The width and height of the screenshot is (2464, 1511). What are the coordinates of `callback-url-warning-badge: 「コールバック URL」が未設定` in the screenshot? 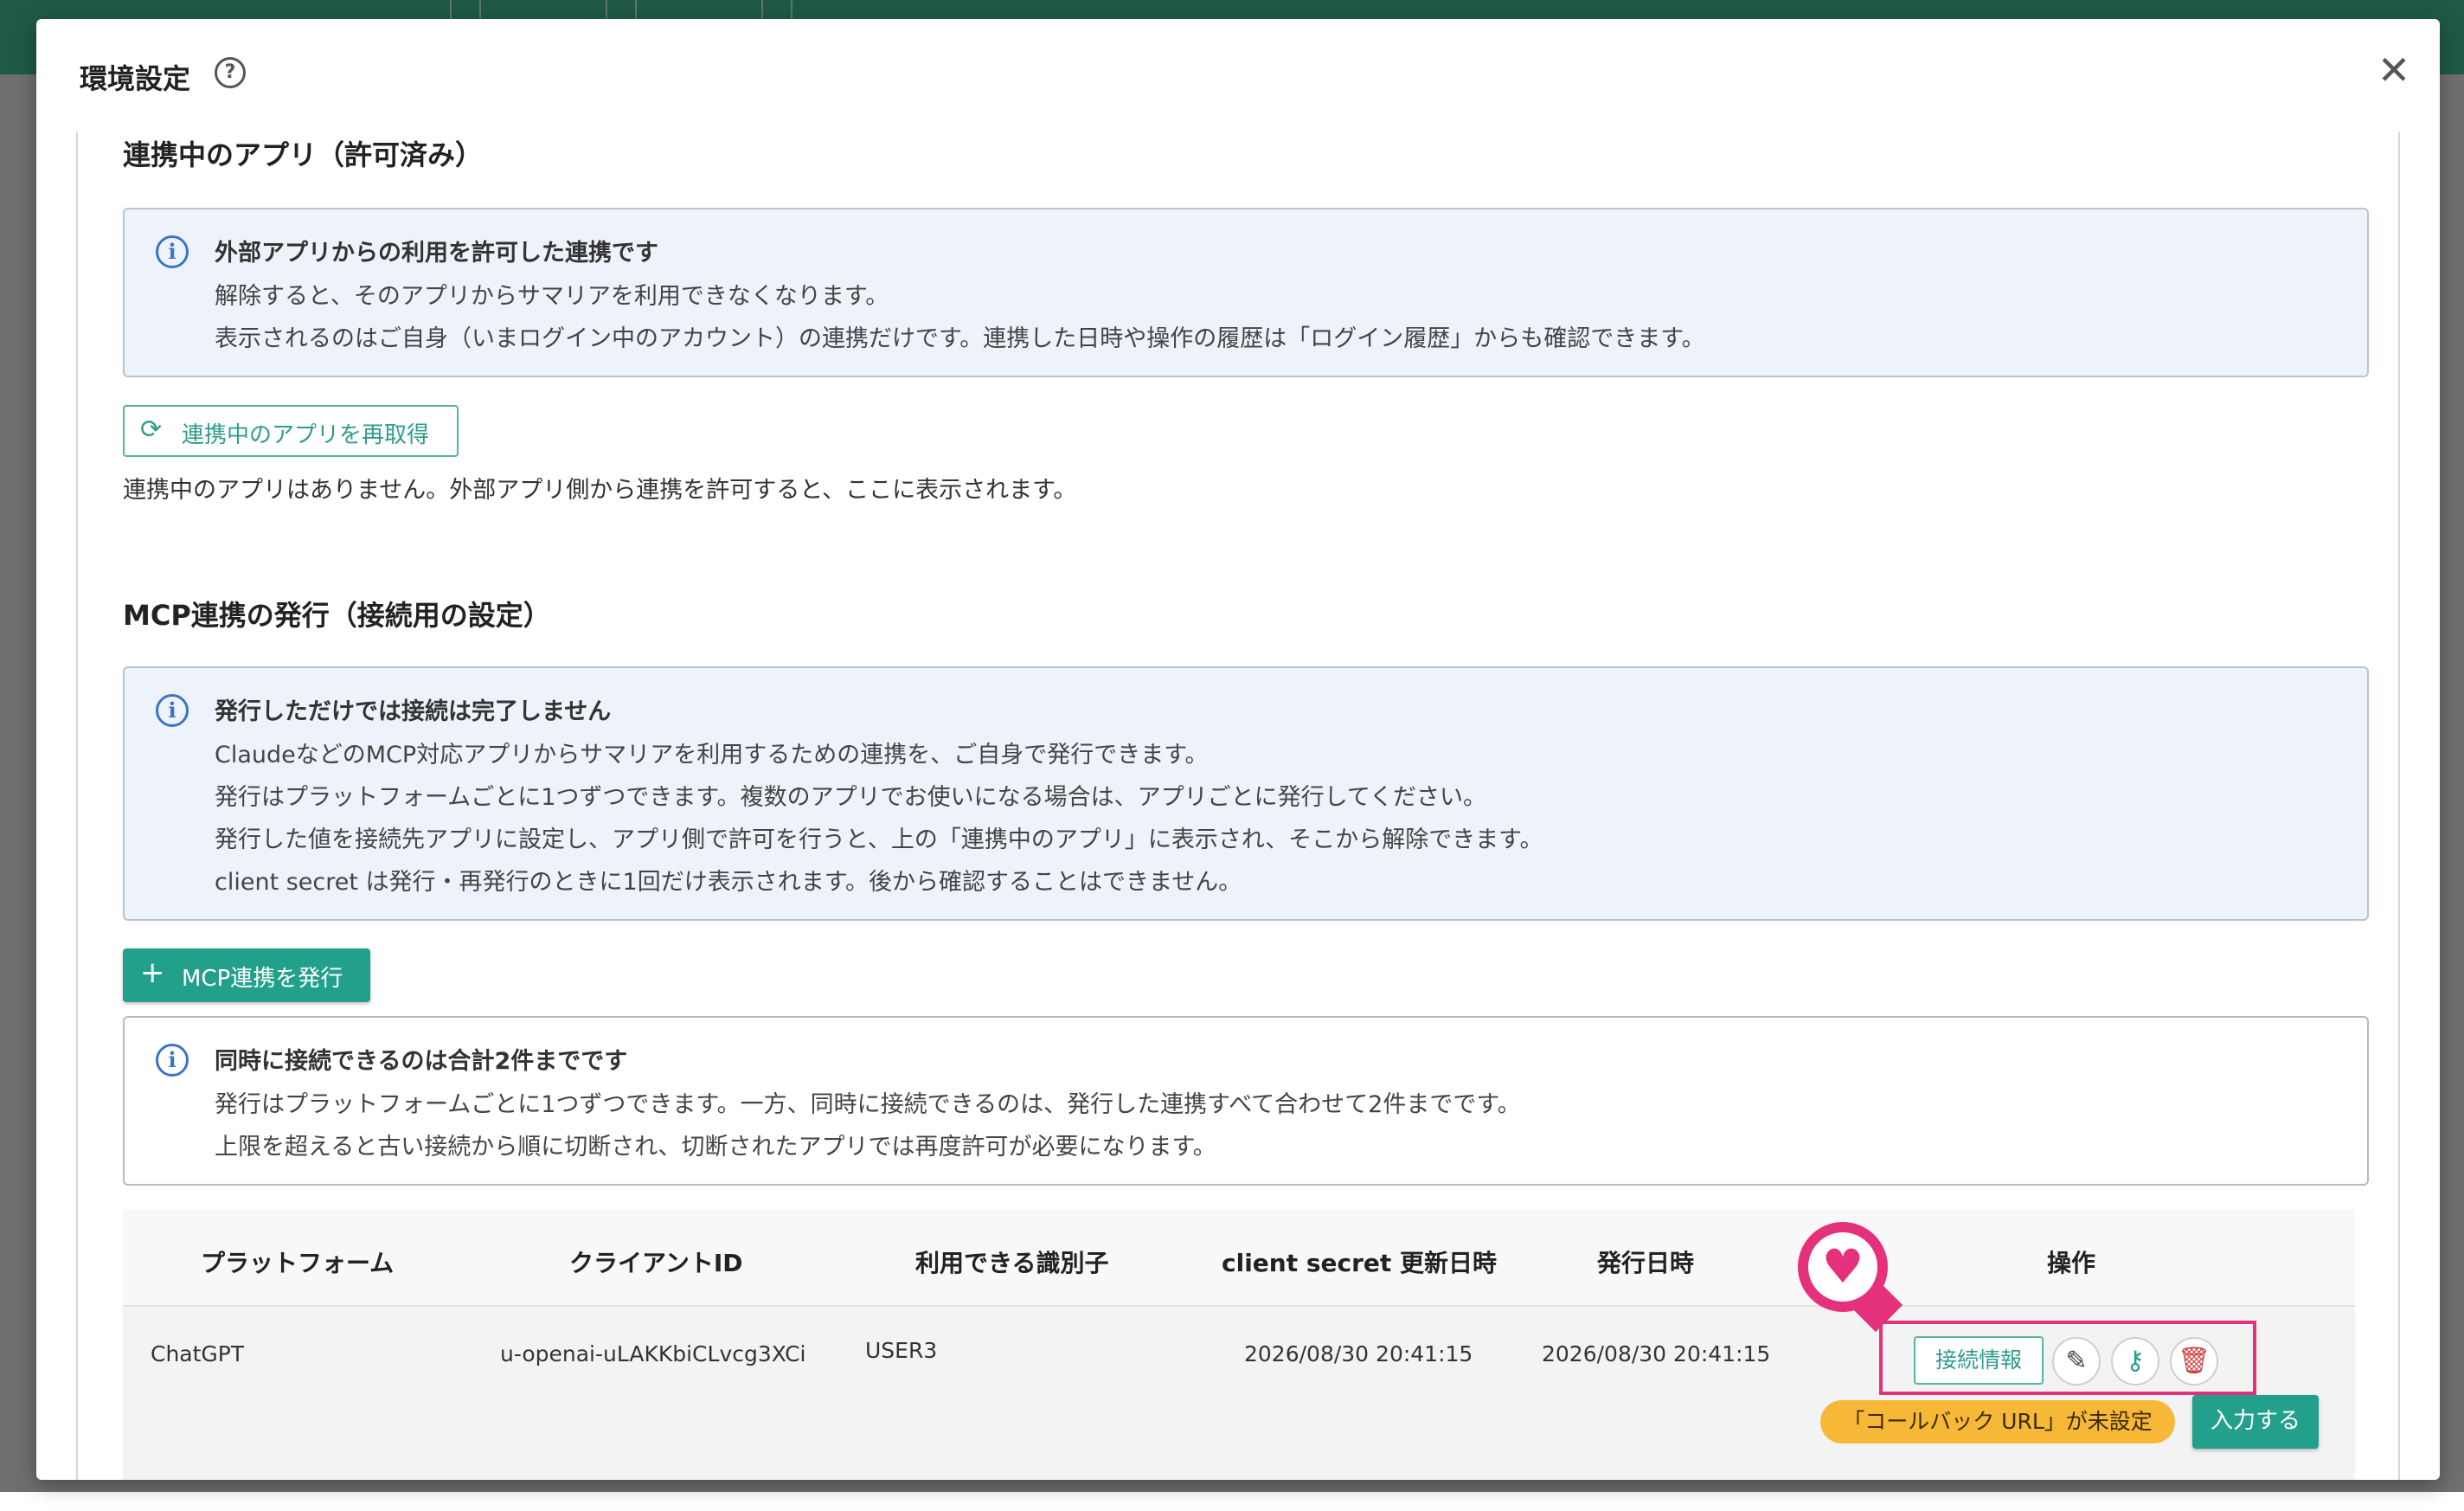 It's located at (1997, 1421).